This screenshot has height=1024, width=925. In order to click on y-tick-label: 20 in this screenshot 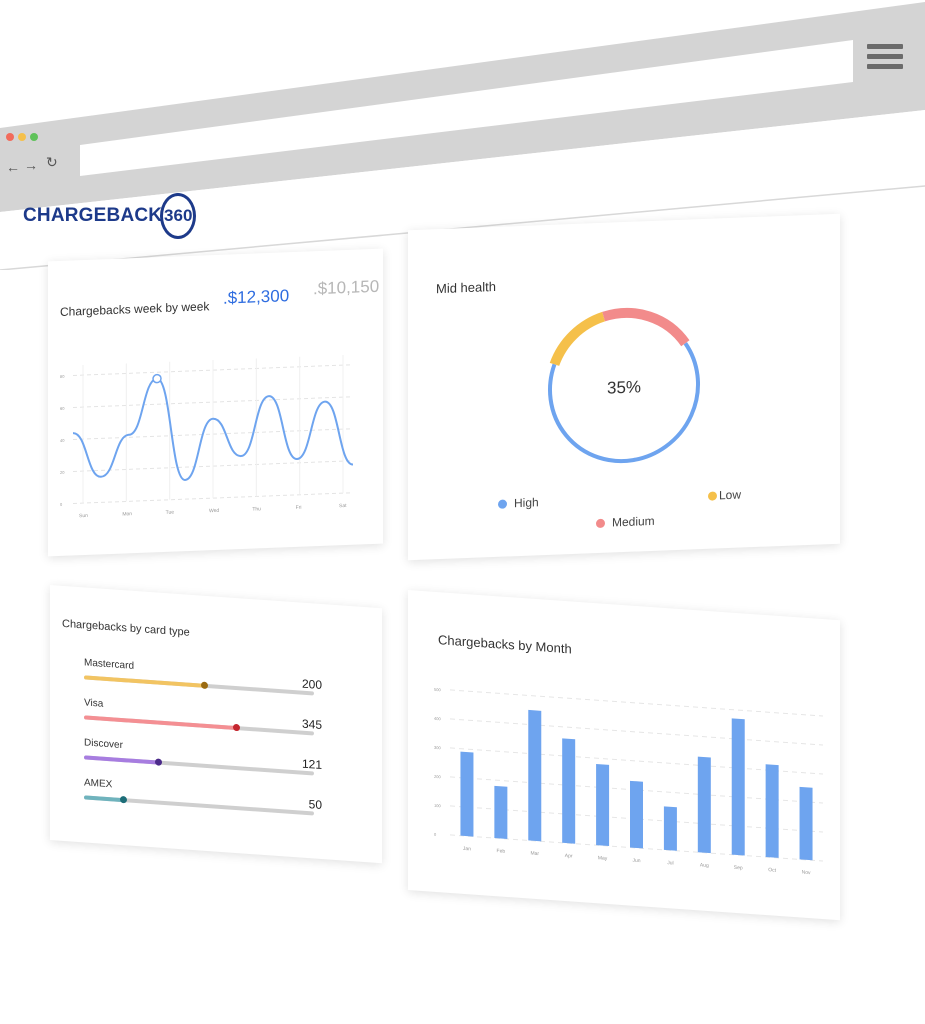, I will do `click(62, 472)`.